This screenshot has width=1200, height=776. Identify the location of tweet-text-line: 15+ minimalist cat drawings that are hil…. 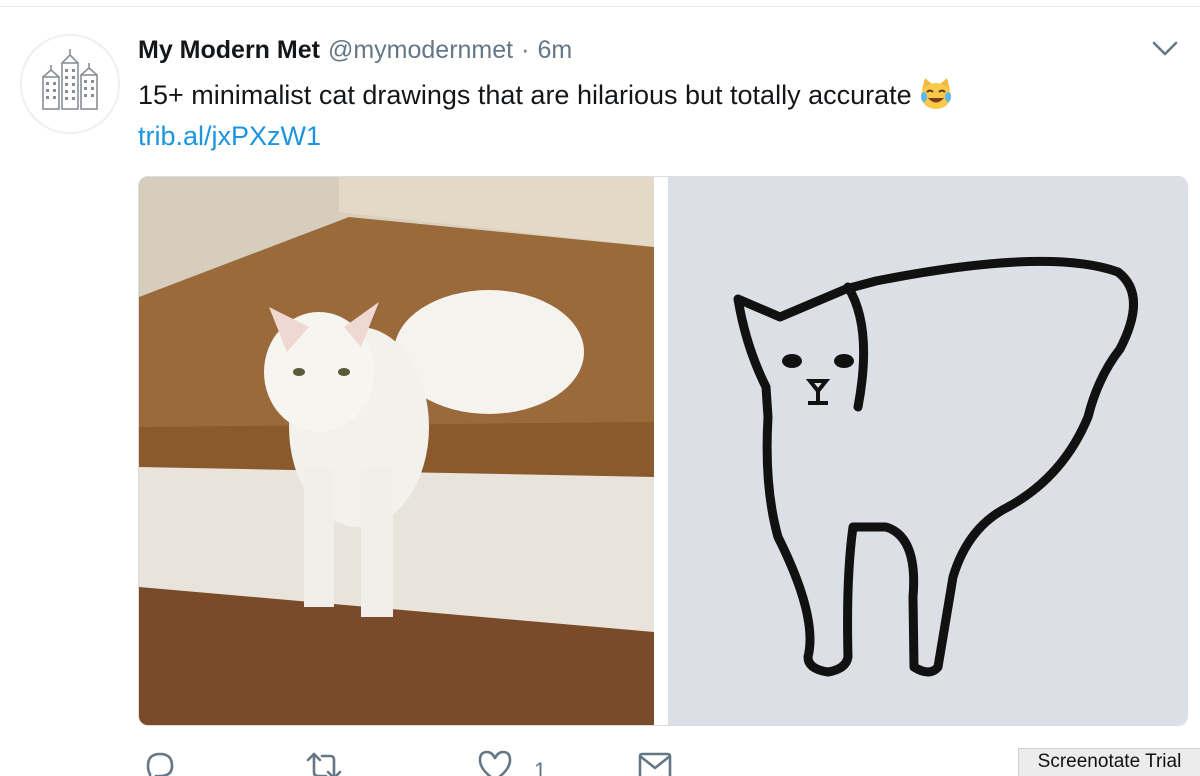
(628, 94).